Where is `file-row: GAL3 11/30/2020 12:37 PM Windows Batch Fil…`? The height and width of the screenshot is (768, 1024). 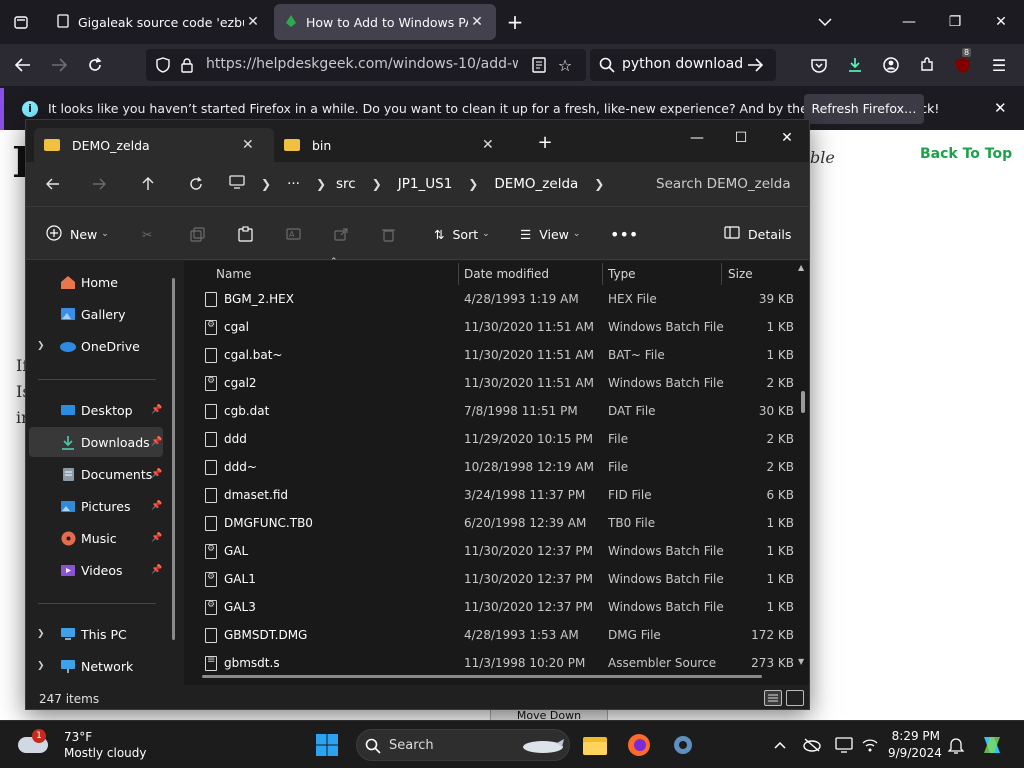
file-row: GAL3 11/30/2020 12:37 PM Windows Batch Fil… is located at coordinates (490, 607).